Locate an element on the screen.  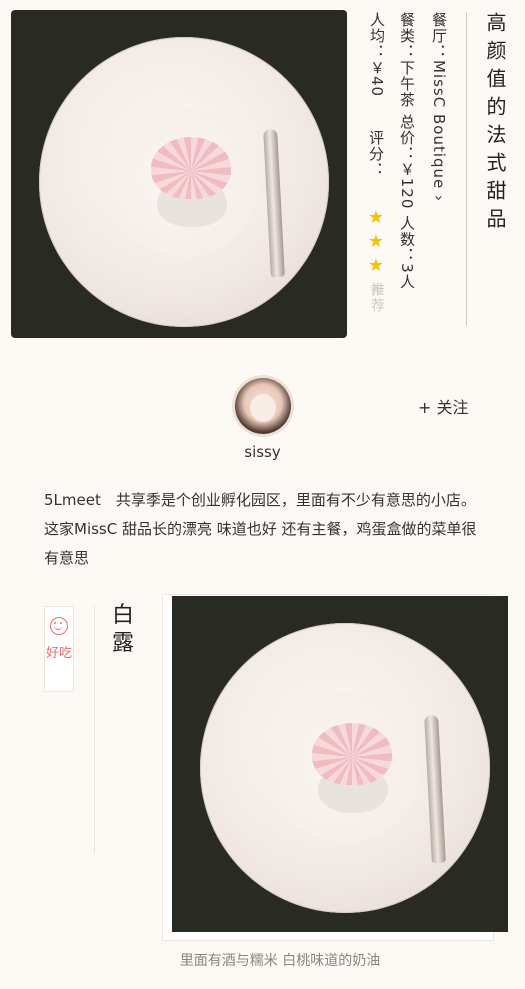
avatar-face is located at coordinates (263, 408).